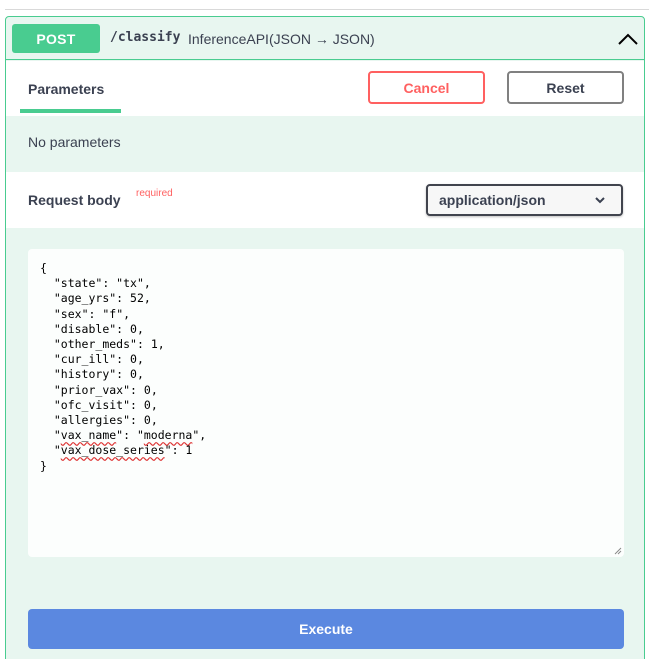  I want to click on tab-parameters: Parameters, so click(66, 89).